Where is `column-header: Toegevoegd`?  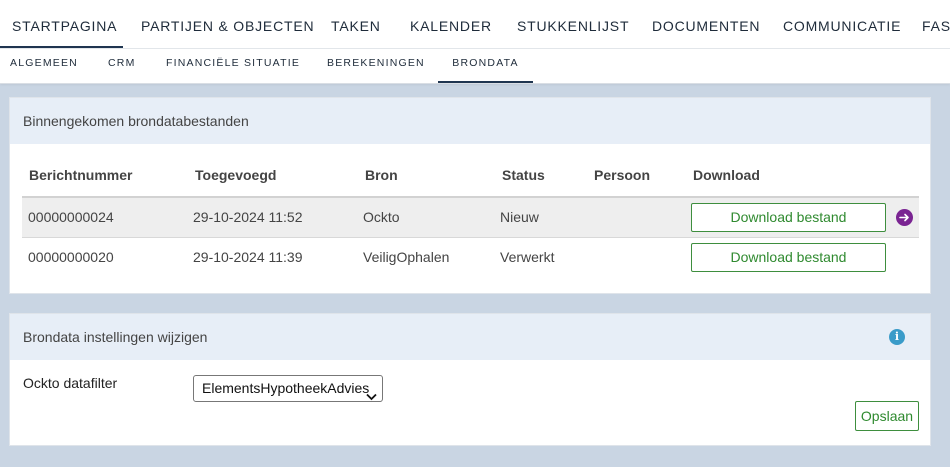 column-header: Toegevoegd is located at coordinates (236, 175).